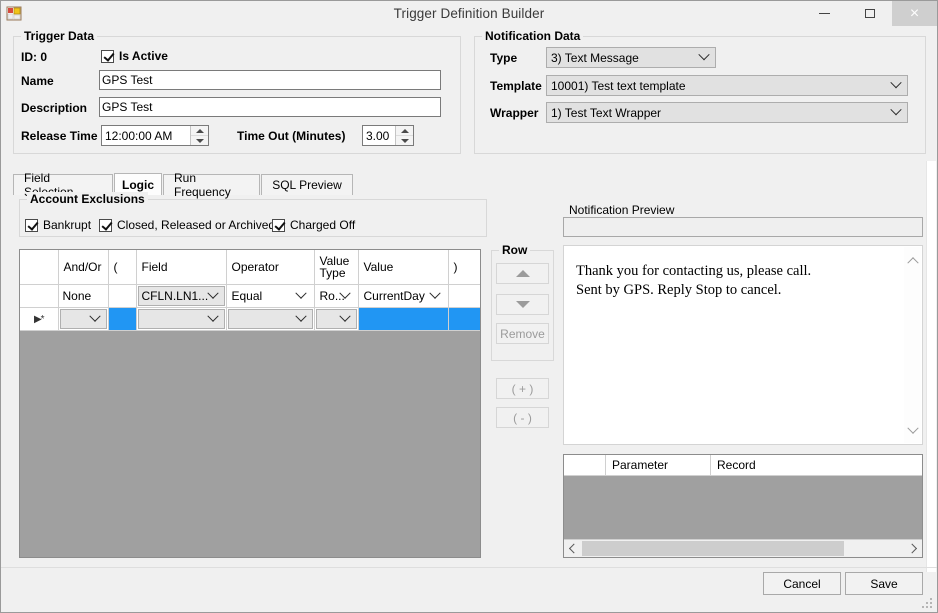  I want to click on tab-sql-preview-label: SQL Preview, so click(307, 185).